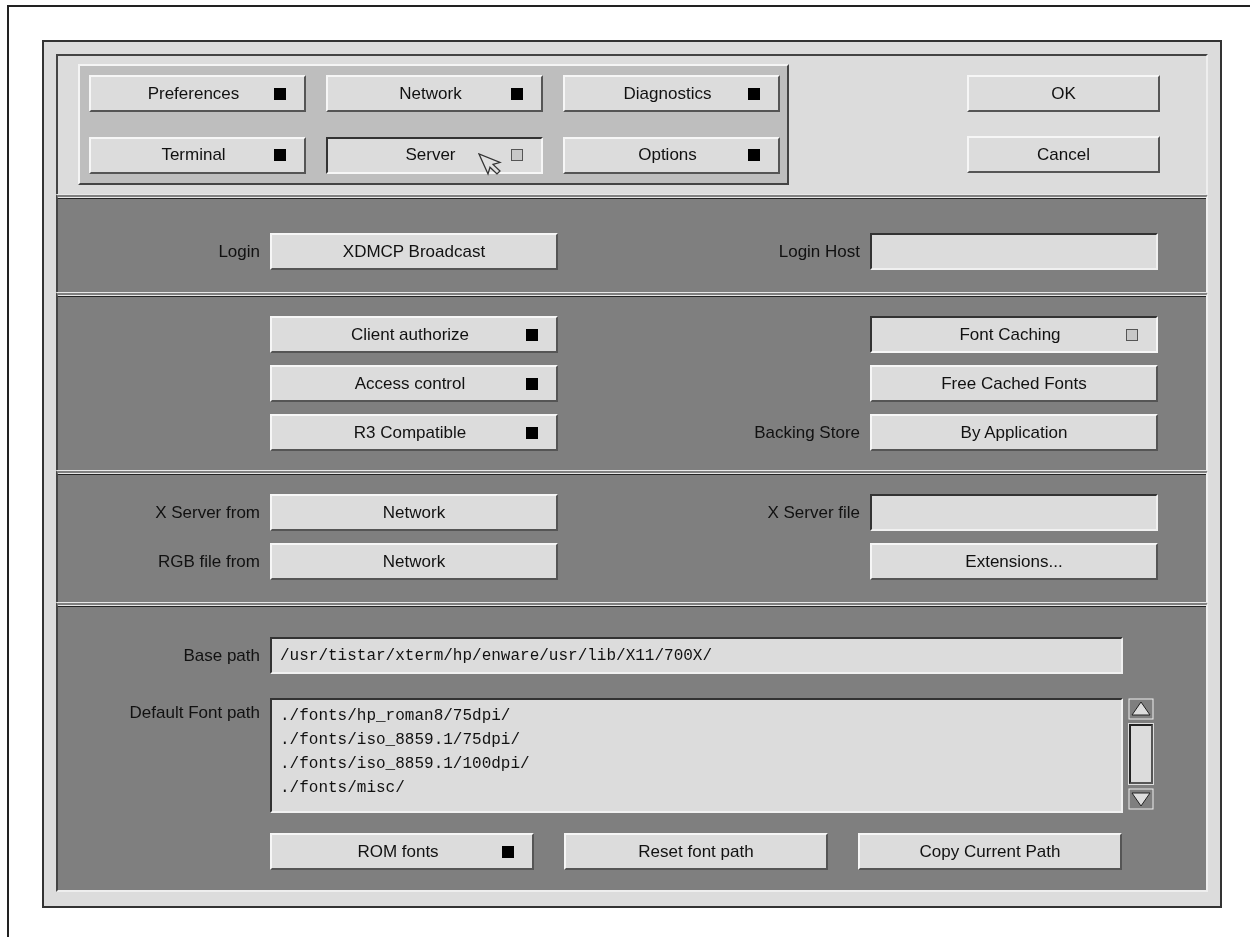  I want to click on tab: Diagnostics, so click(671, 93).